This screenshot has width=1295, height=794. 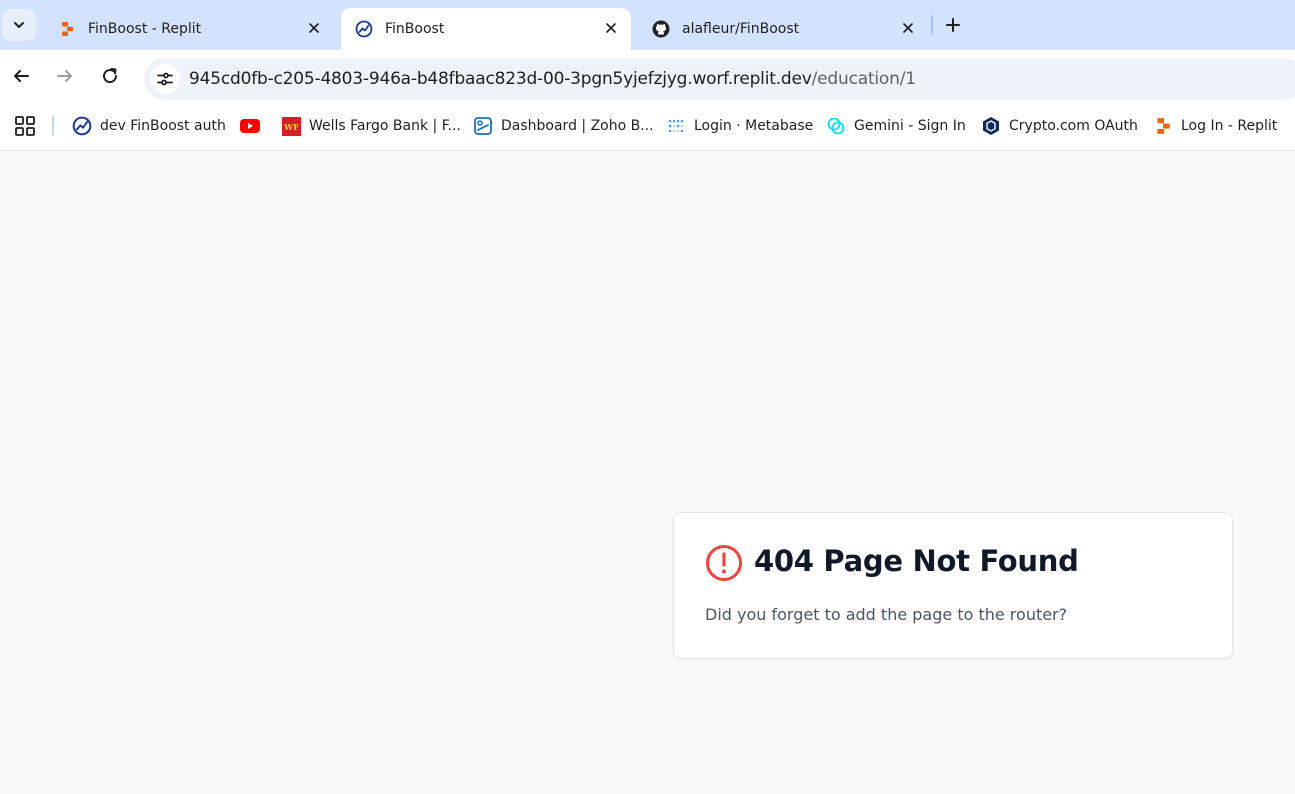 I want to click on tab-finboost-replit: FinBoost - Replit, so click(x=189, y=29).